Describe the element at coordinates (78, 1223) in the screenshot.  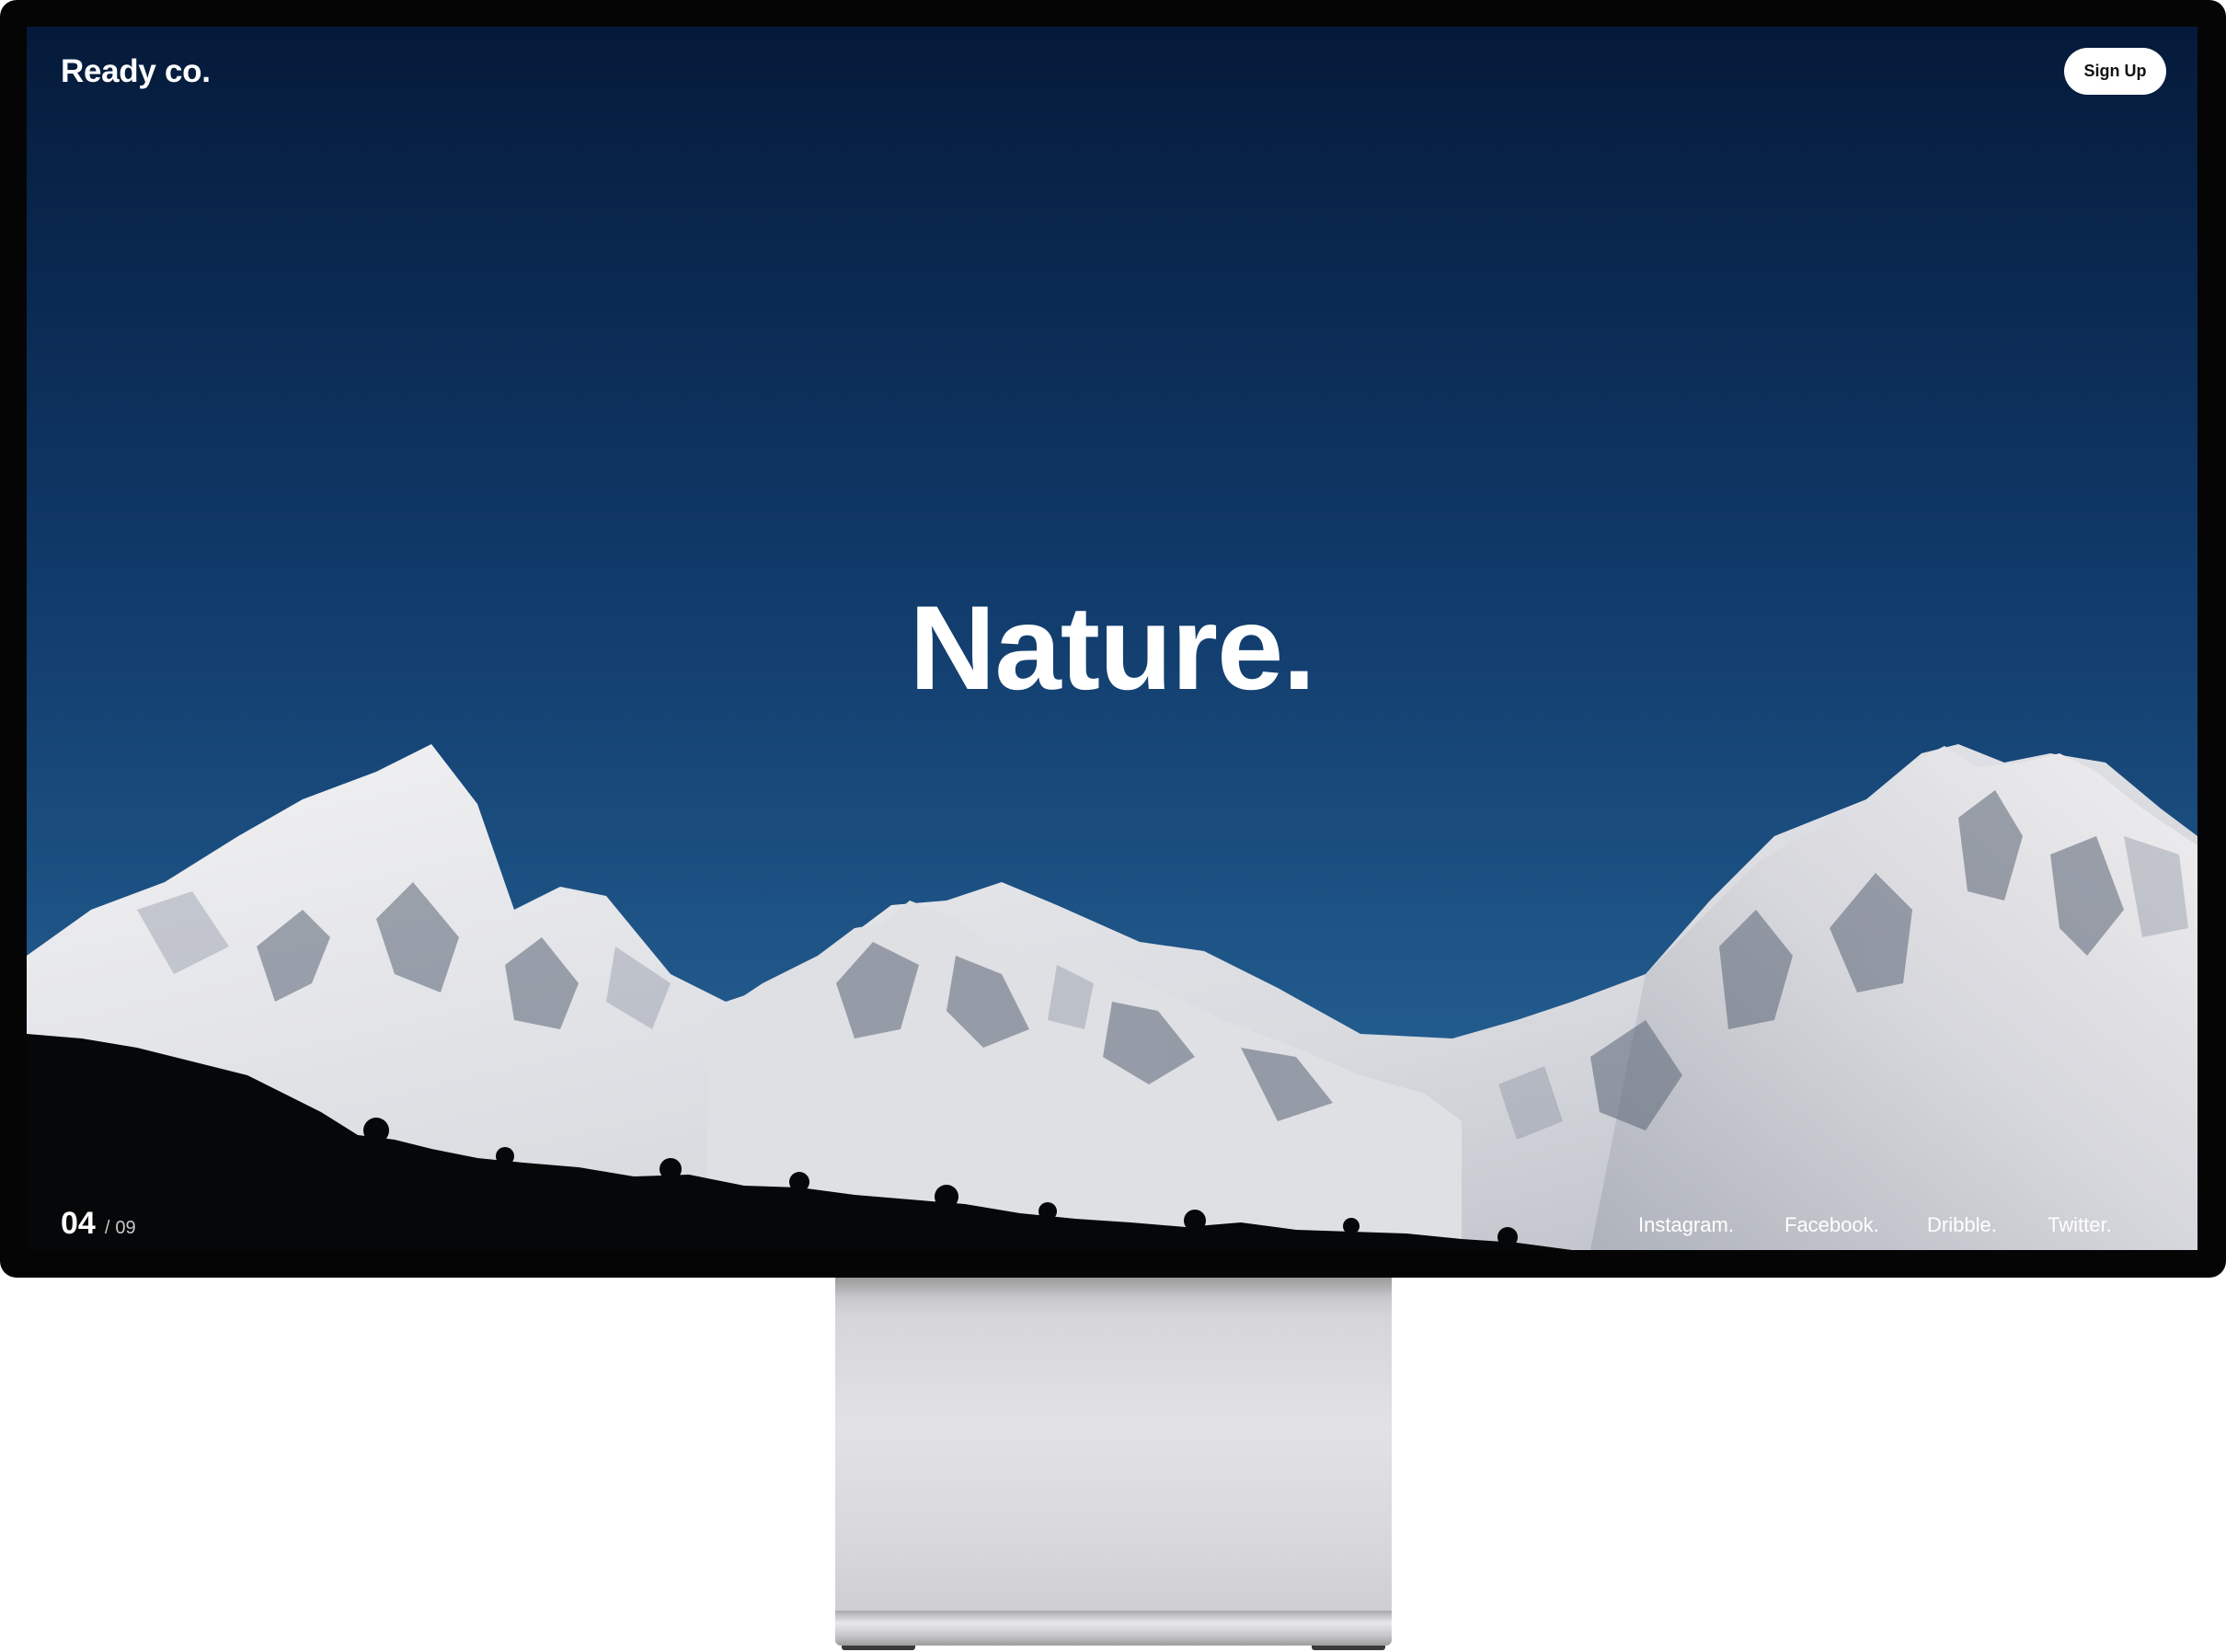
I see `current-slide-number: 04` at that location.